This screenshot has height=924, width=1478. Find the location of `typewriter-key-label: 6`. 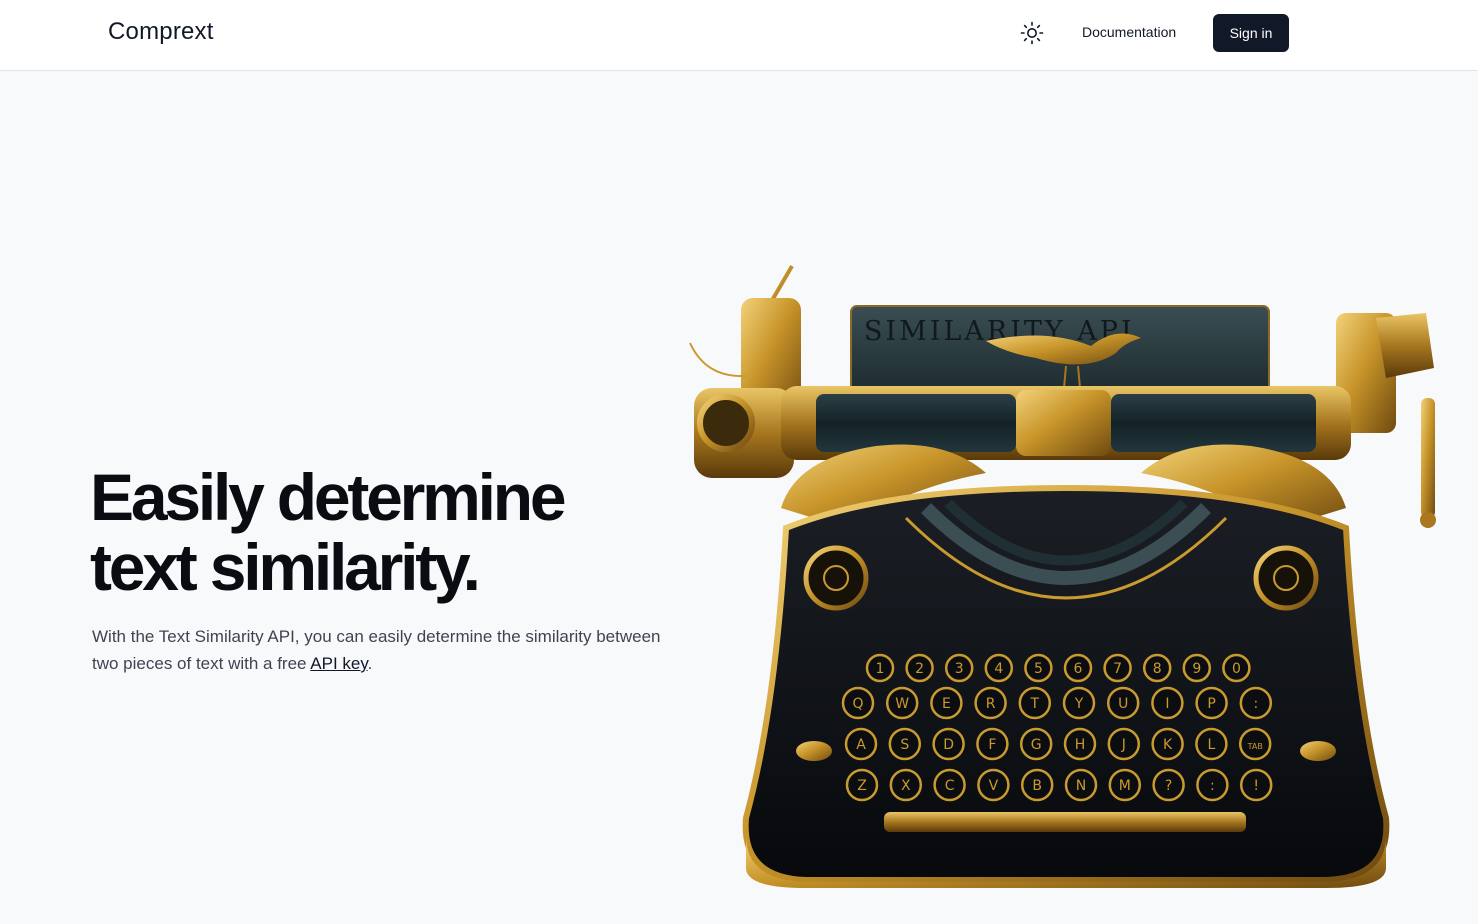

typewriter-key-label: 6 is located at coordinates (1078, 669).